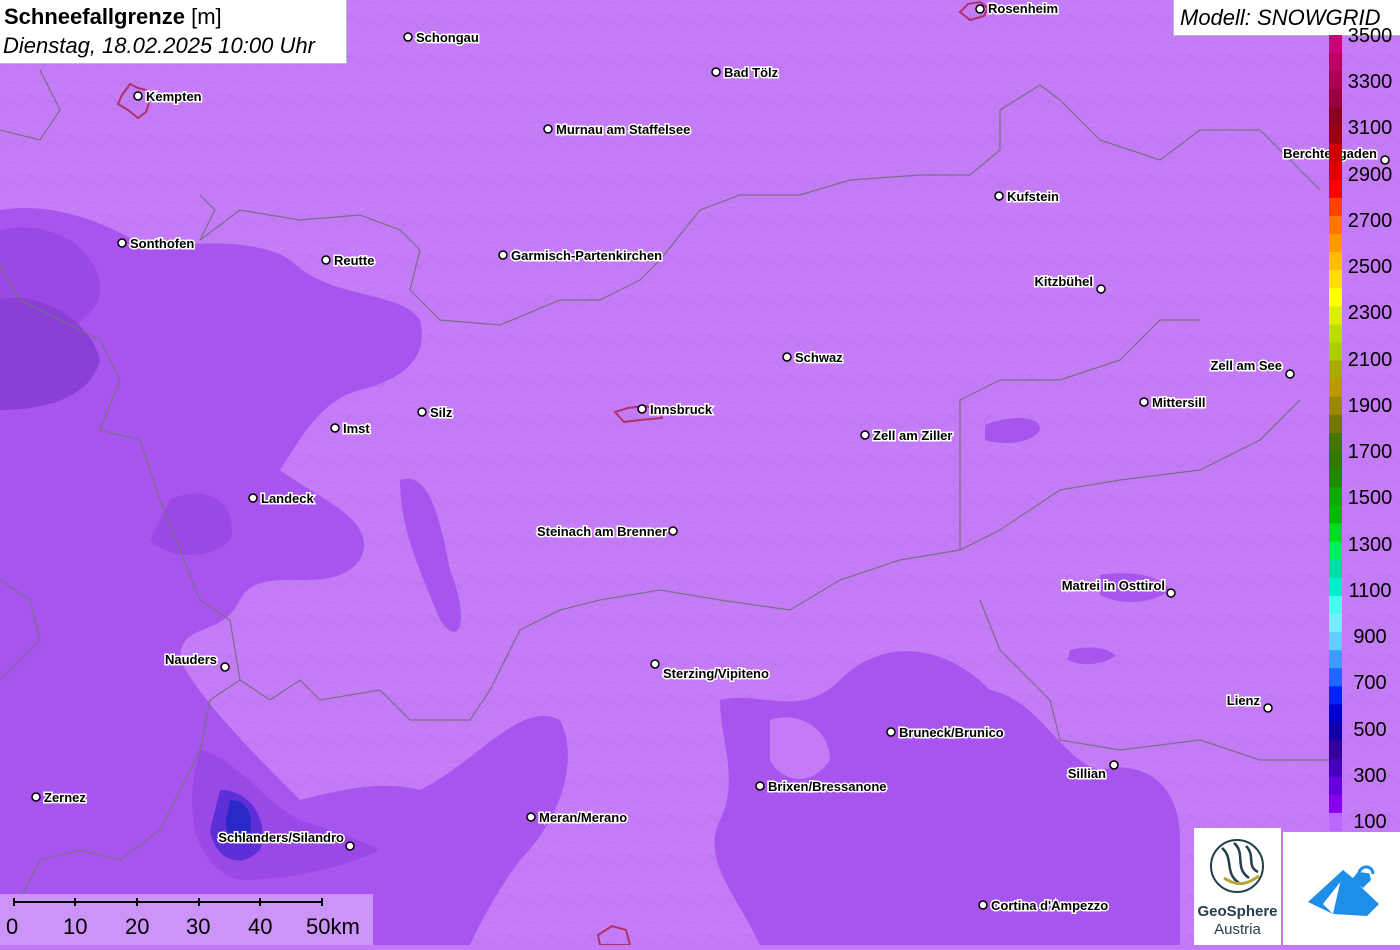 Image resolution: width=1400 pixels, height=950 pixels. I want to click on legend-label-1900: 1900, so click(1370, 405).